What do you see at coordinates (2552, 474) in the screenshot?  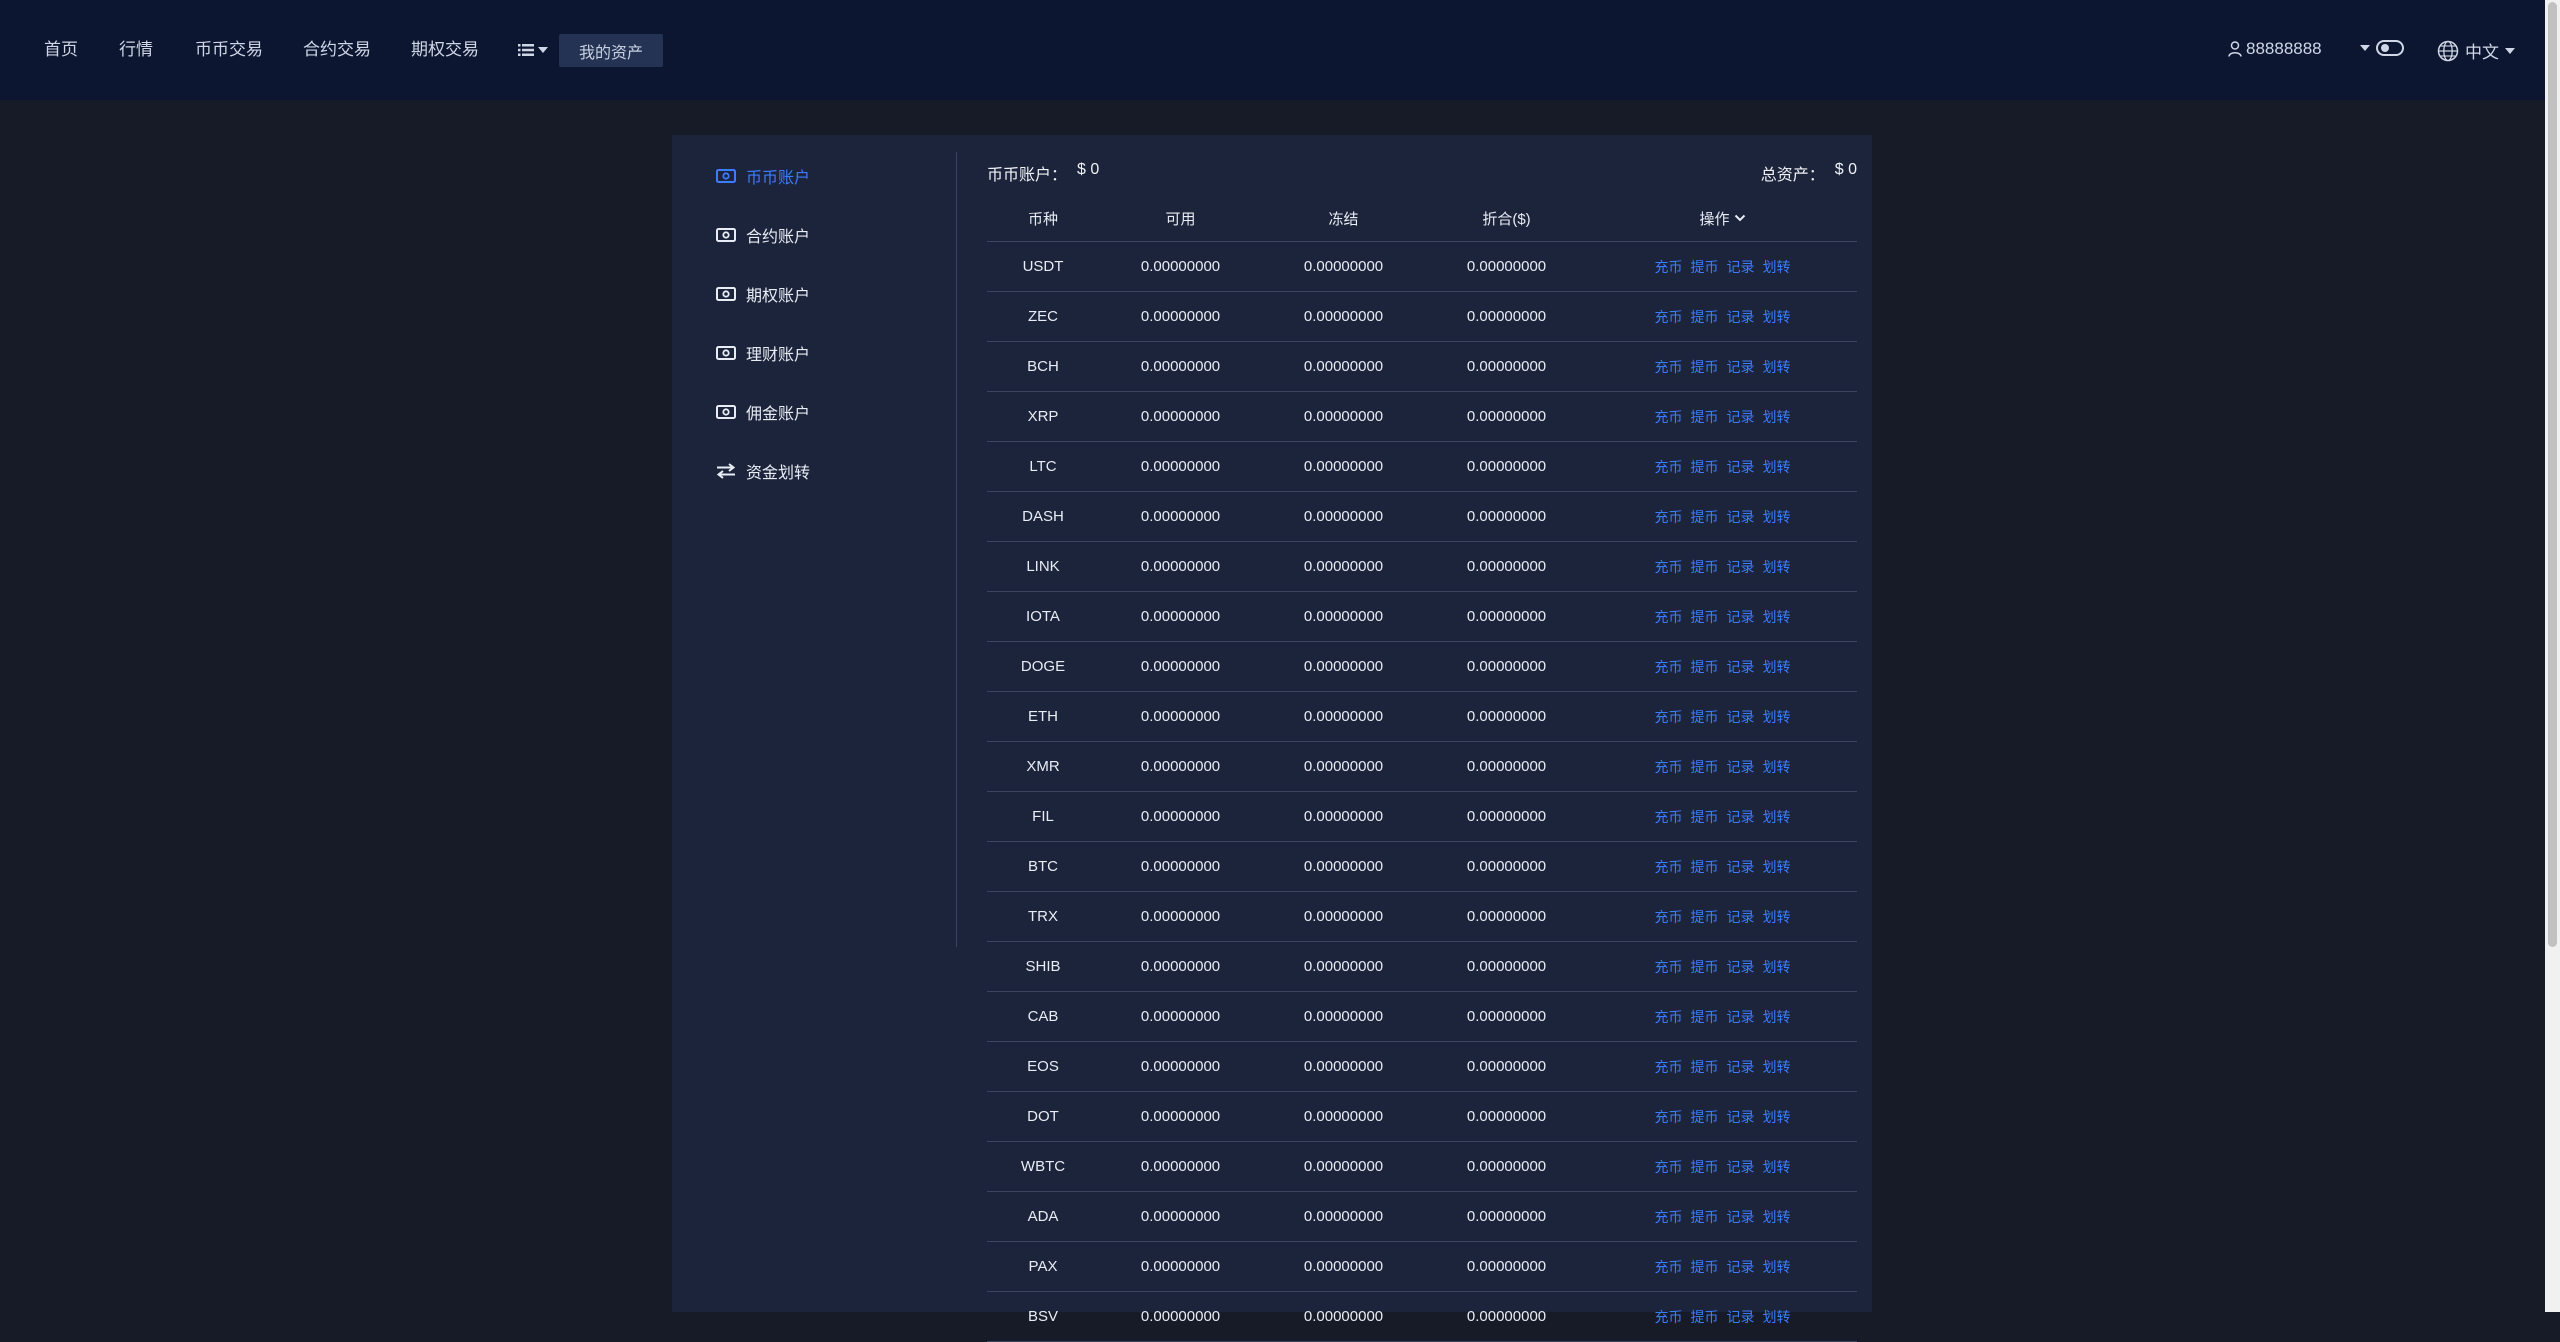 I see `scrollbar-thumb` at bounding box center [2552, 474].